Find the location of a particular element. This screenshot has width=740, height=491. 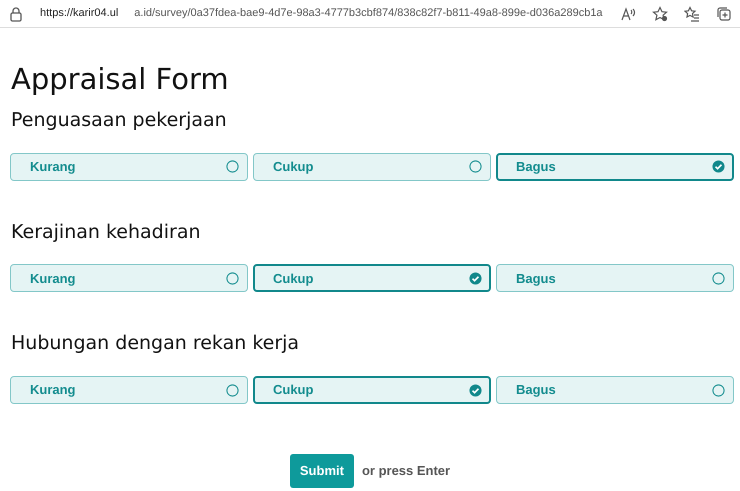

lock-icon is located at coordinates (16, 14).